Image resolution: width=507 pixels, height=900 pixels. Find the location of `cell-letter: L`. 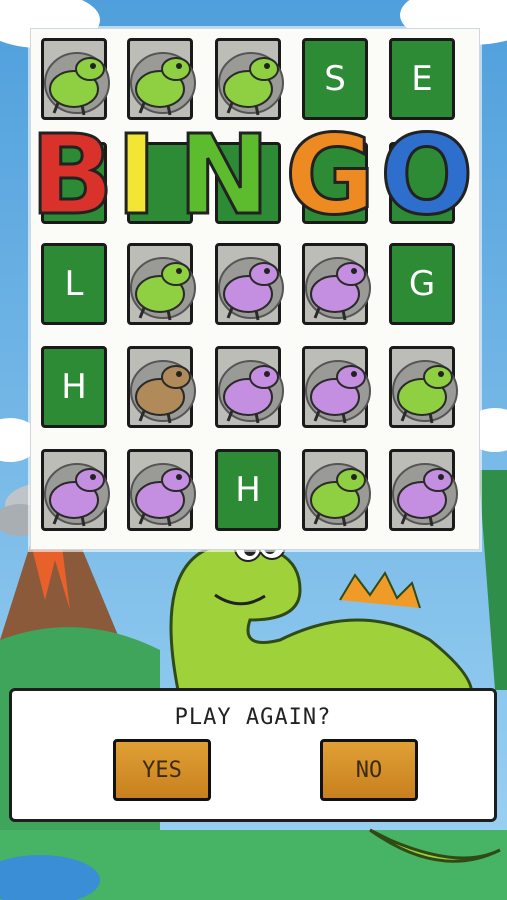

cell-letter: L is located at coordinates (74, 284).